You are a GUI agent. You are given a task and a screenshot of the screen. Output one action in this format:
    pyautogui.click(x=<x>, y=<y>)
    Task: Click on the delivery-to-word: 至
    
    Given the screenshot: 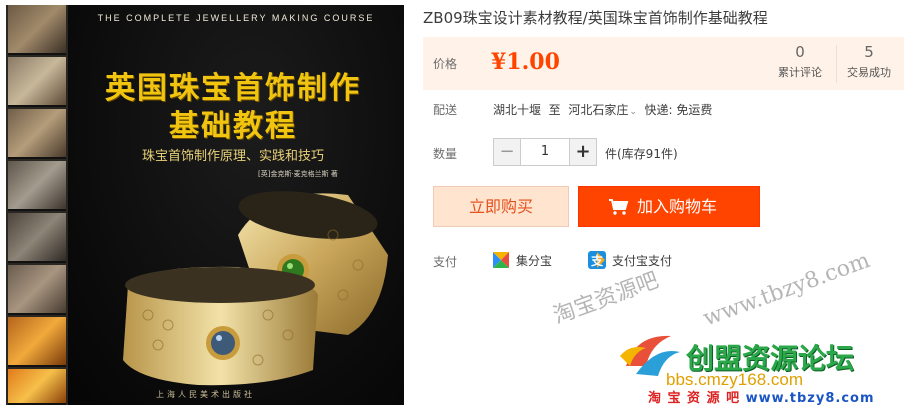 What is the action you would take?
    pyautogui.click(x=554, y=110)
    